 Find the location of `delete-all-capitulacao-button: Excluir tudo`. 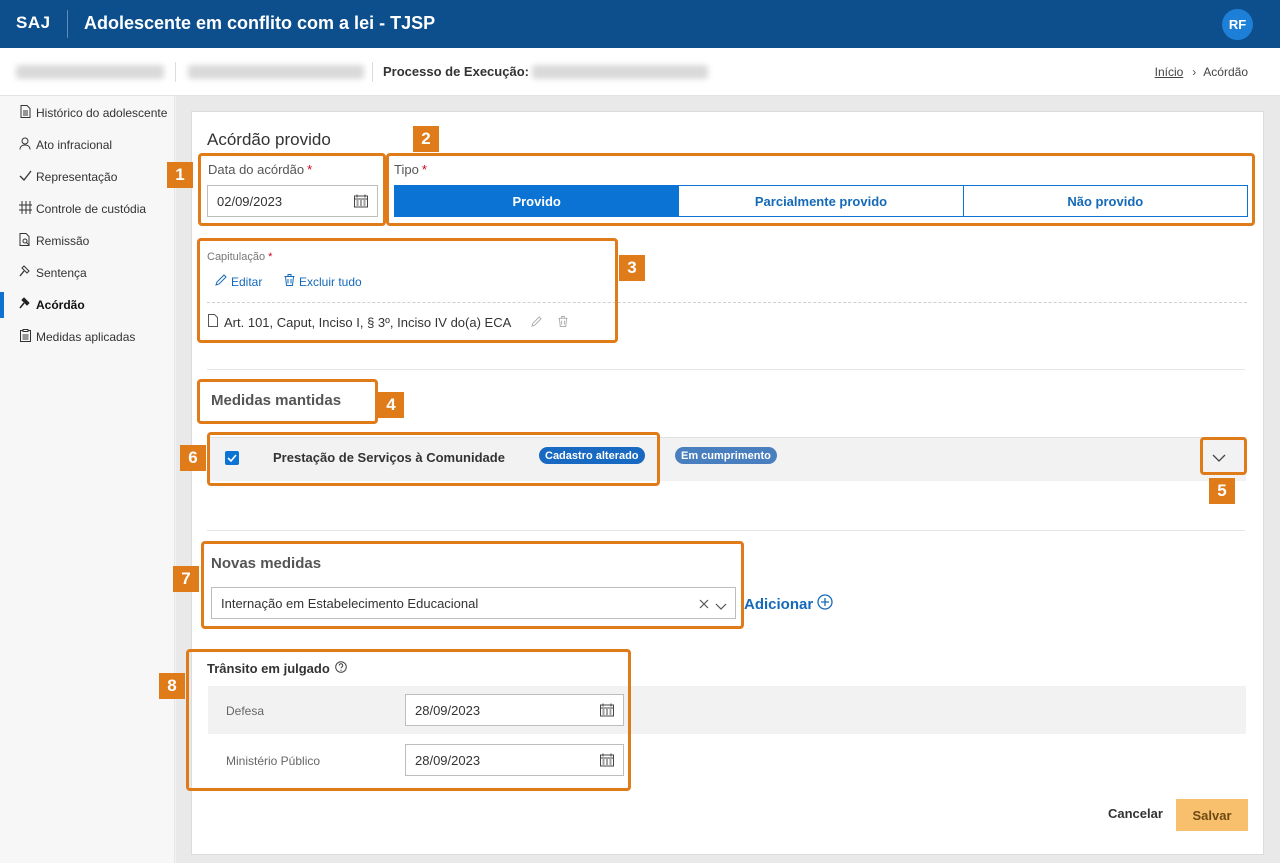

delete-all-capitulacao-button: Excluir tudo is located at coordinates (323, 281).